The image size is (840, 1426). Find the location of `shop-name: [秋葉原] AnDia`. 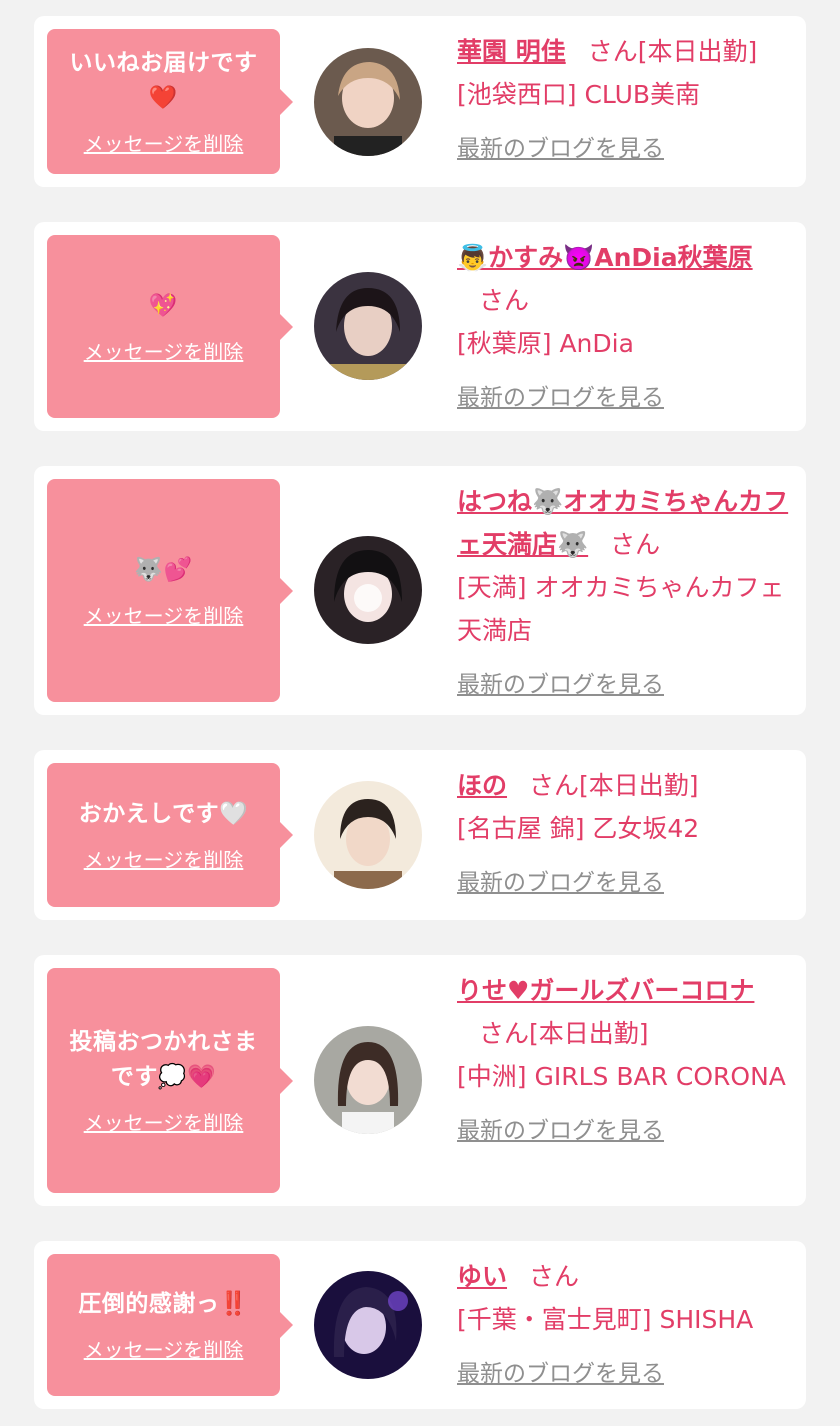

shop-name: [秋葉原] AnDia is located at coordinates (545, 343).